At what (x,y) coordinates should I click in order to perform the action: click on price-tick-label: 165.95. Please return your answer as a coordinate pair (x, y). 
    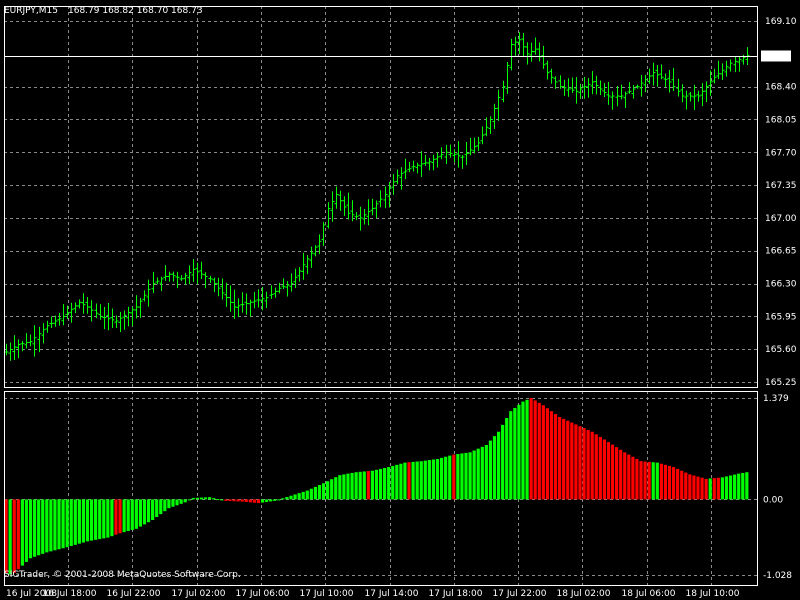
    Looking at the image, I should click on (781, 317).